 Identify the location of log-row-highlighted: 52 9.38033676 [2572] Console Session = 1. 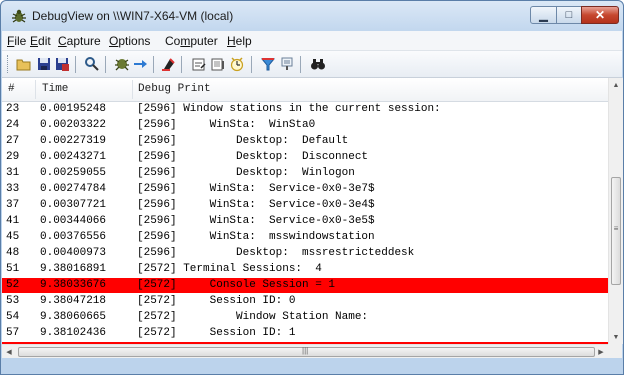
(305, 285).